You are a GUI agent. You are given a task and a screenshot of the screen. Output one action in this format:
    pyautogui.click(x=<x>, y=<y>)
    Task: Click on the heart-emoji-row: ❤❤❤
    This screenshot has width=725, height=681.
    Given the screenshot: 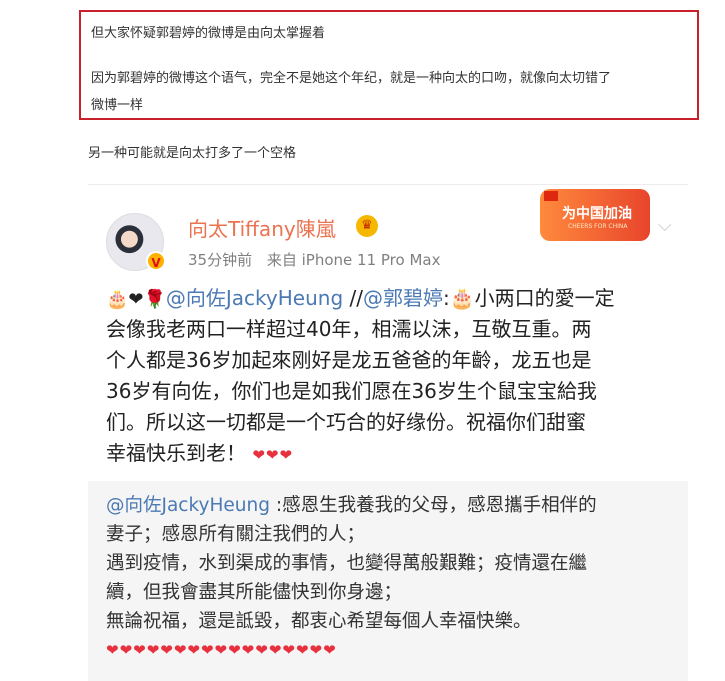 What is the action you would take?
    pyautogui.click(x=273, y=455)
    